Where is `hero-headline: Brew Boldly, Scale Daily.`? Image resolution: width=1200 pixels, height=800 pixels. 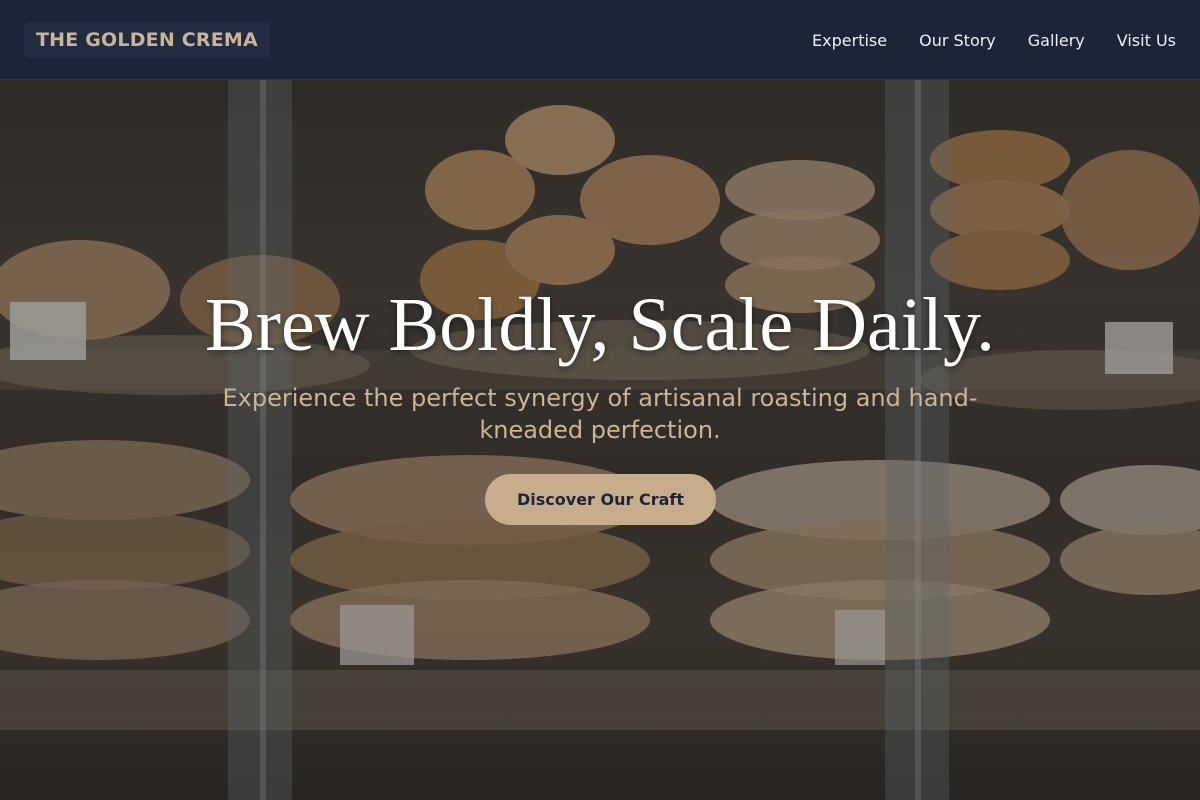 hero-headline: Brew Boldly, Scale Daily. is located at coordinates (600, 325).